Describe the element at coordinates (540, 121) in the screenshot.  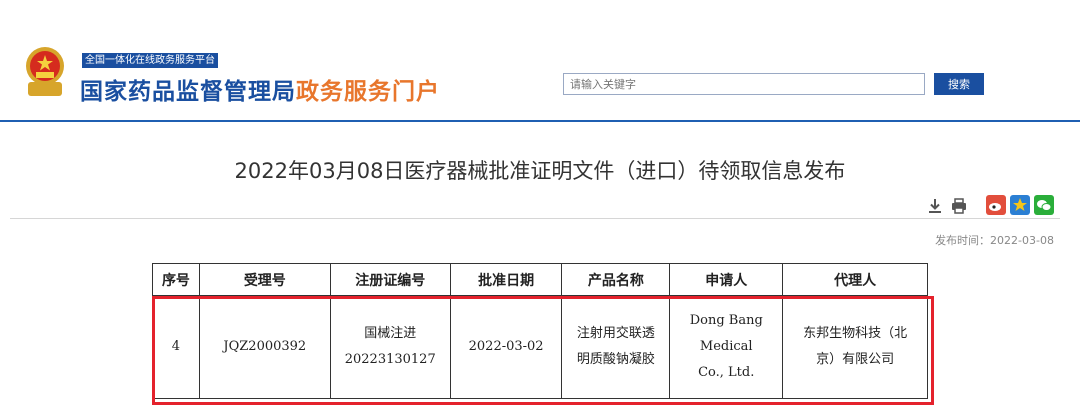
I see `header-divider` at that location.